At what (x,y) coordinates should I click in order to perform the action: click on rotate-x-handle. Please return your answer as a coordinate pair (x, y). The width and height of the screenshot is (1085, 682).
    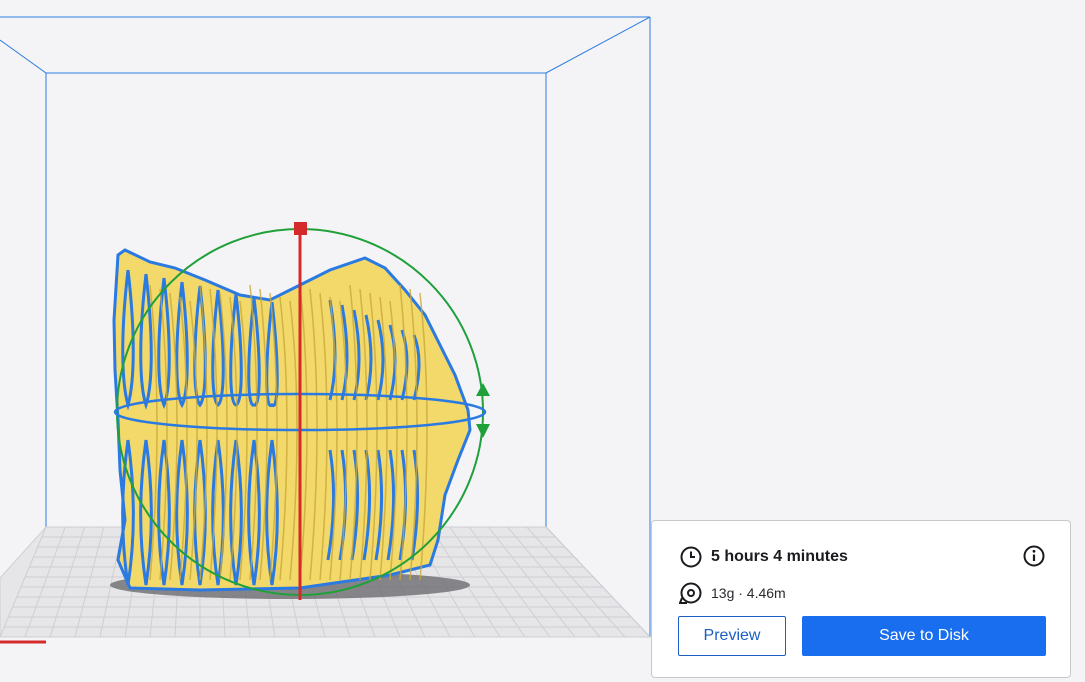
    Looking at the image, I should click on (300, 228).